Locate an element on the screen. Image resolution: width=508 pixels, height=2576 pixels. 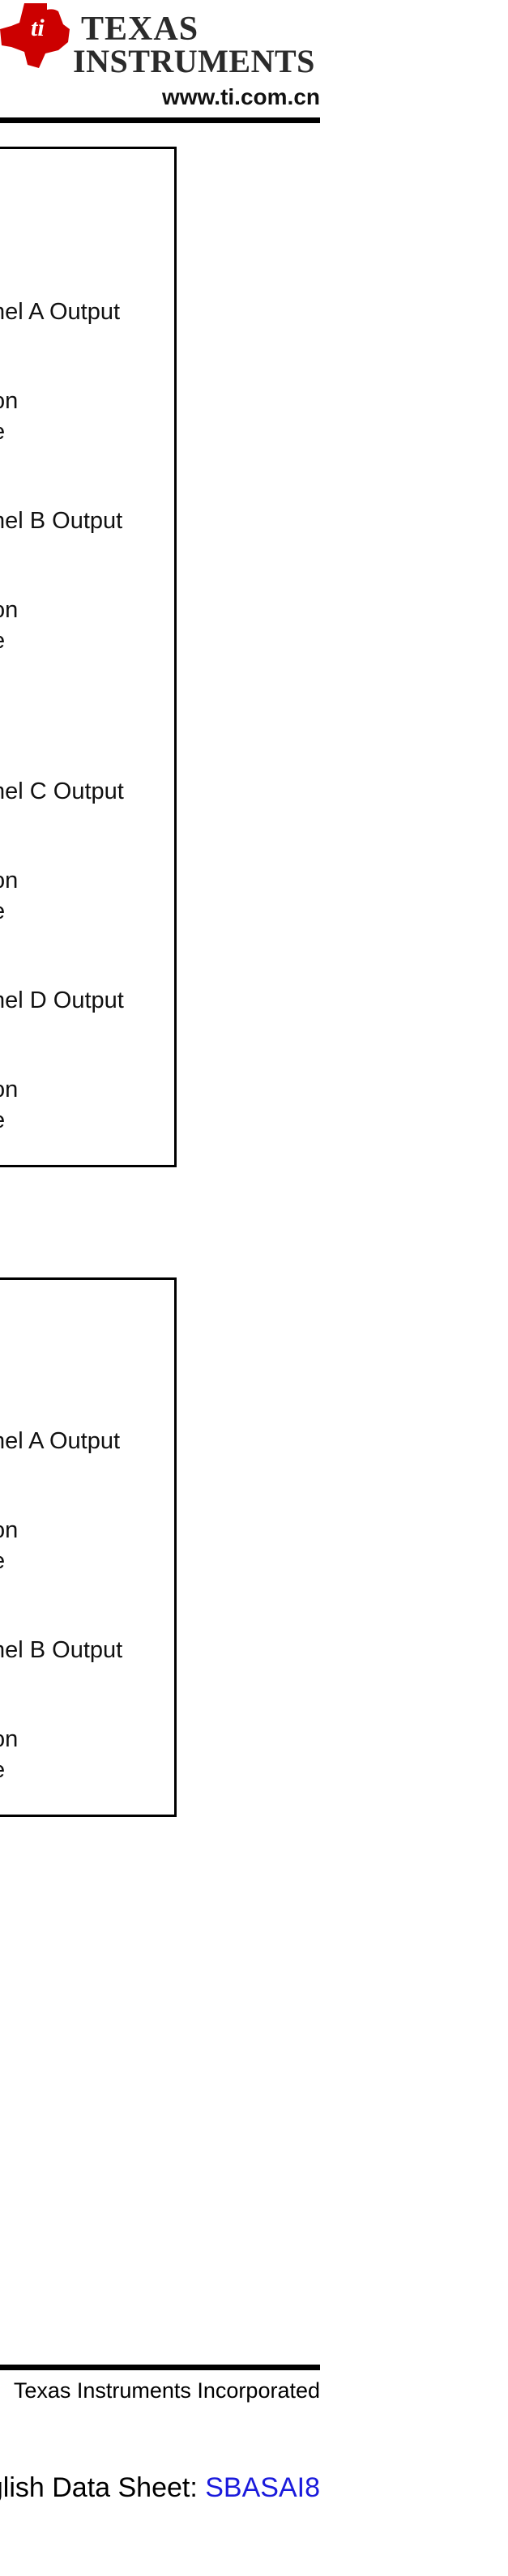
channel-d-output-label: nel D Output is located at coordinates (62, 1000).